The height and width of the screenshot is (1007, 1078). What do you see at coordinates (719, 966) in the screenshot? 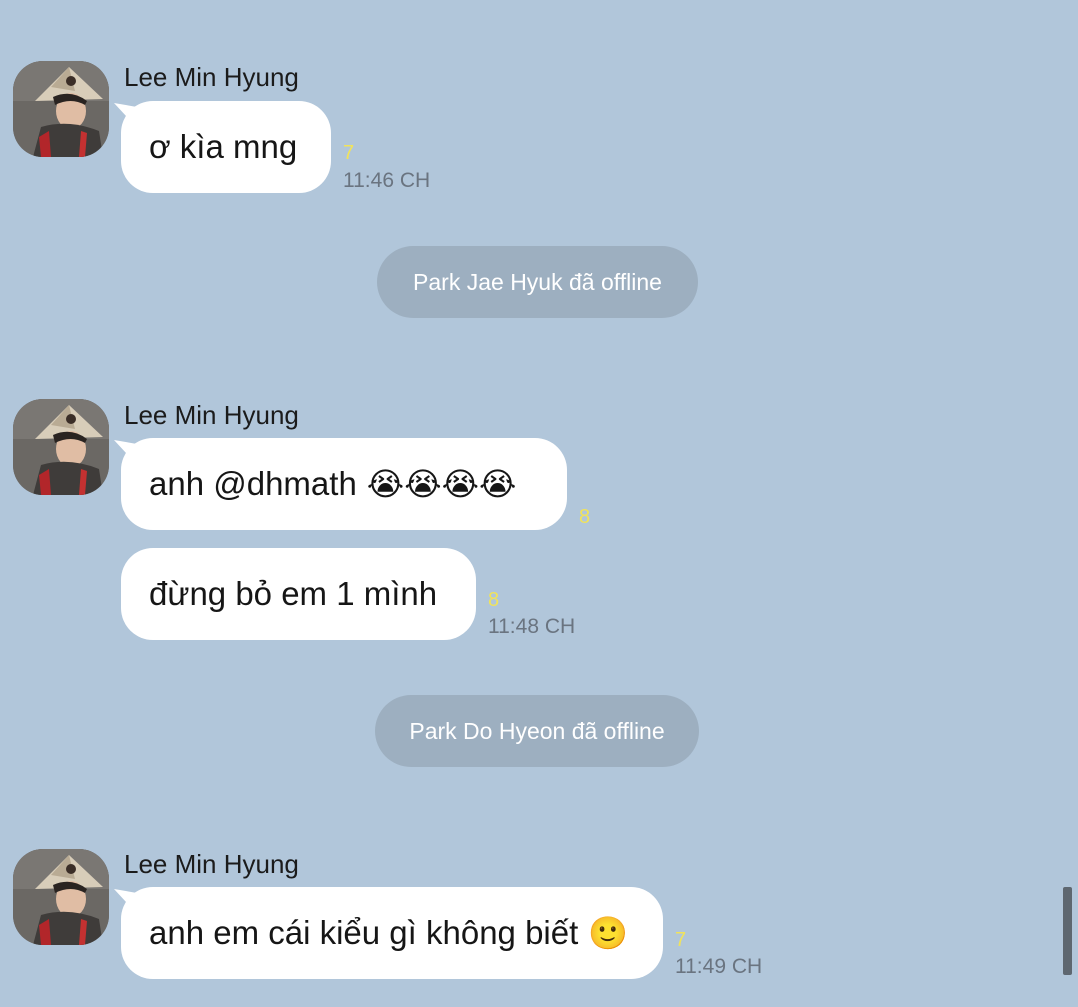
I see `message-time: 11:49 CH` at bounding box center [719, 966].